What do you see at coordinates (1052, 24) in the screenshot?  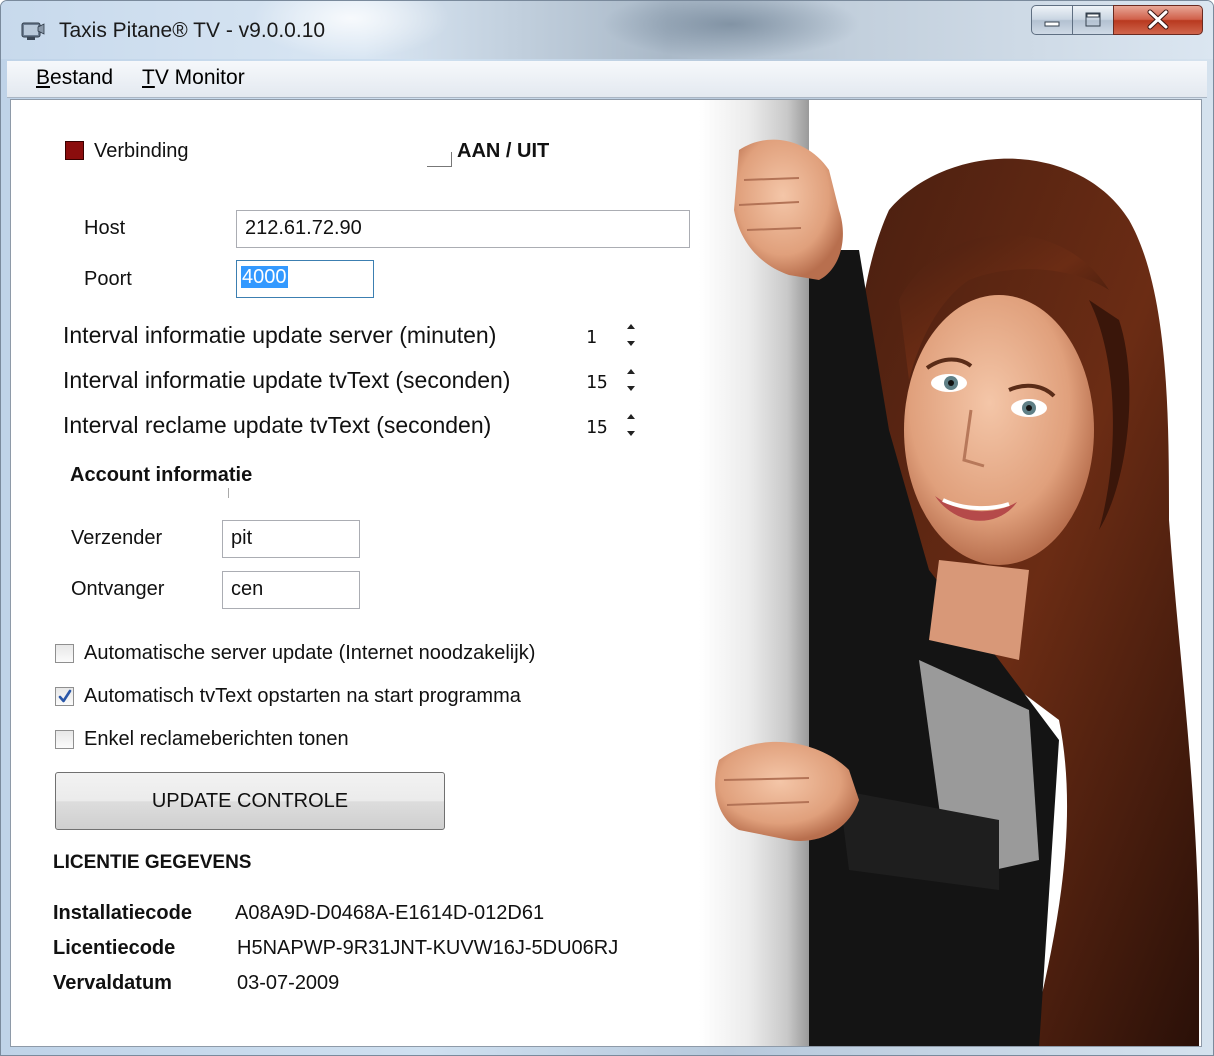 I see `minimize-icon` at bounding box center [1052, 24].